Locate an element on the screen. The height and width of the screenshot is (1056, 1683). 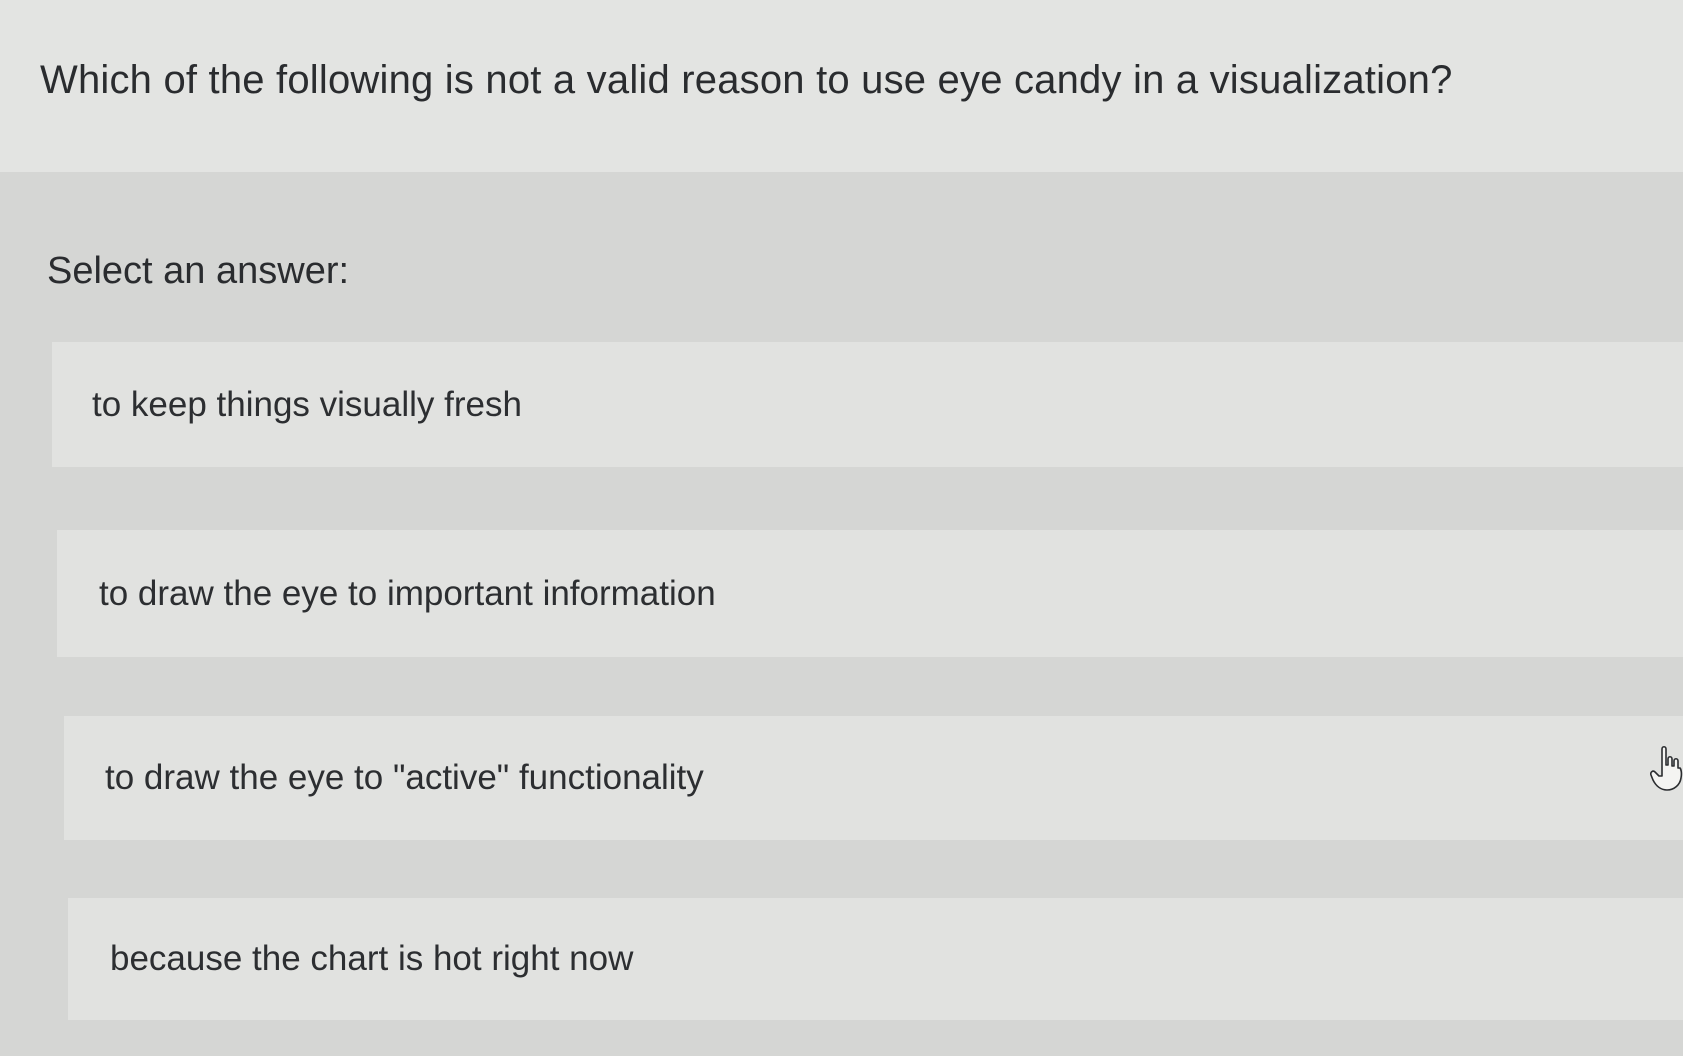
answer-option-1: to keep things visually fresh is located at coordinates (867, 404).